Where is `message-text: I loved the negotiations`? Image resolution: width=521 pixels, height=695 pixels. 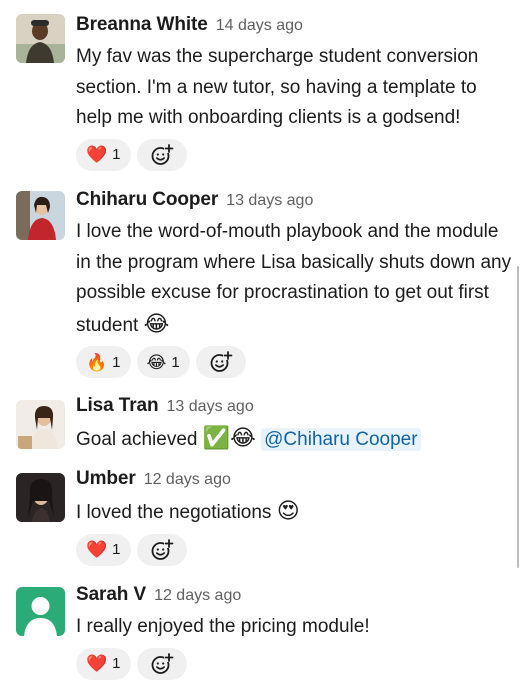
message-text: I loved the negotiations is located at coordinates (174, 512).